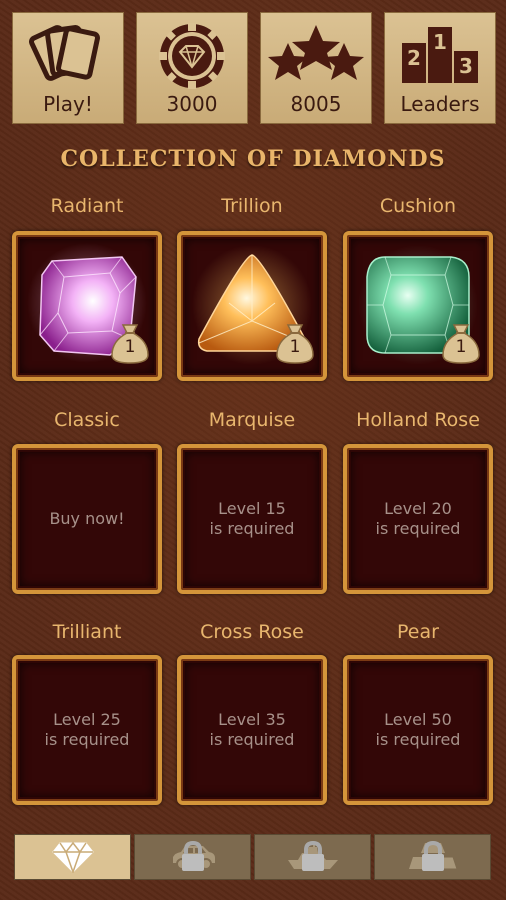  I want to click on card-message: Level 50 is required, so click(418, 730).